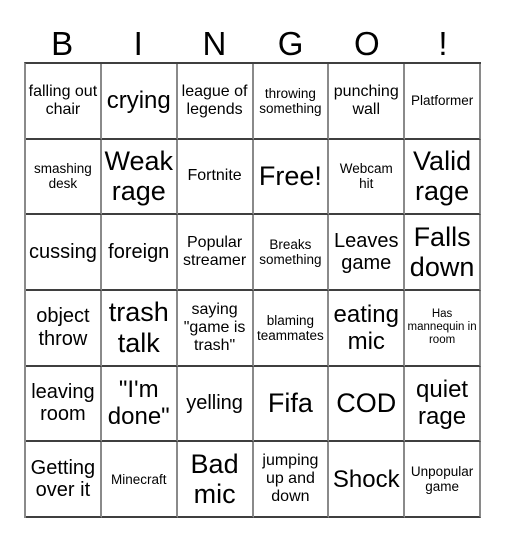 This screenshot has height=544, width=506. I want to click on bingo-cell: Breaks something, so click(291, 253).